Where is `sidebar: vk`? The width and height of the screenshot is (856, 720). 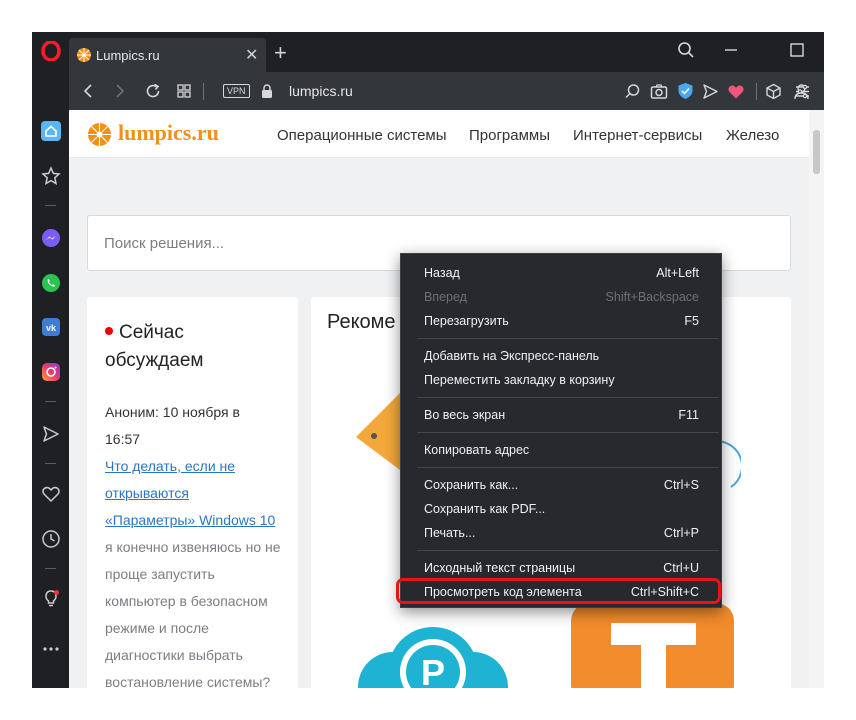
sidebar: vk is located at coordinates (50, 360).